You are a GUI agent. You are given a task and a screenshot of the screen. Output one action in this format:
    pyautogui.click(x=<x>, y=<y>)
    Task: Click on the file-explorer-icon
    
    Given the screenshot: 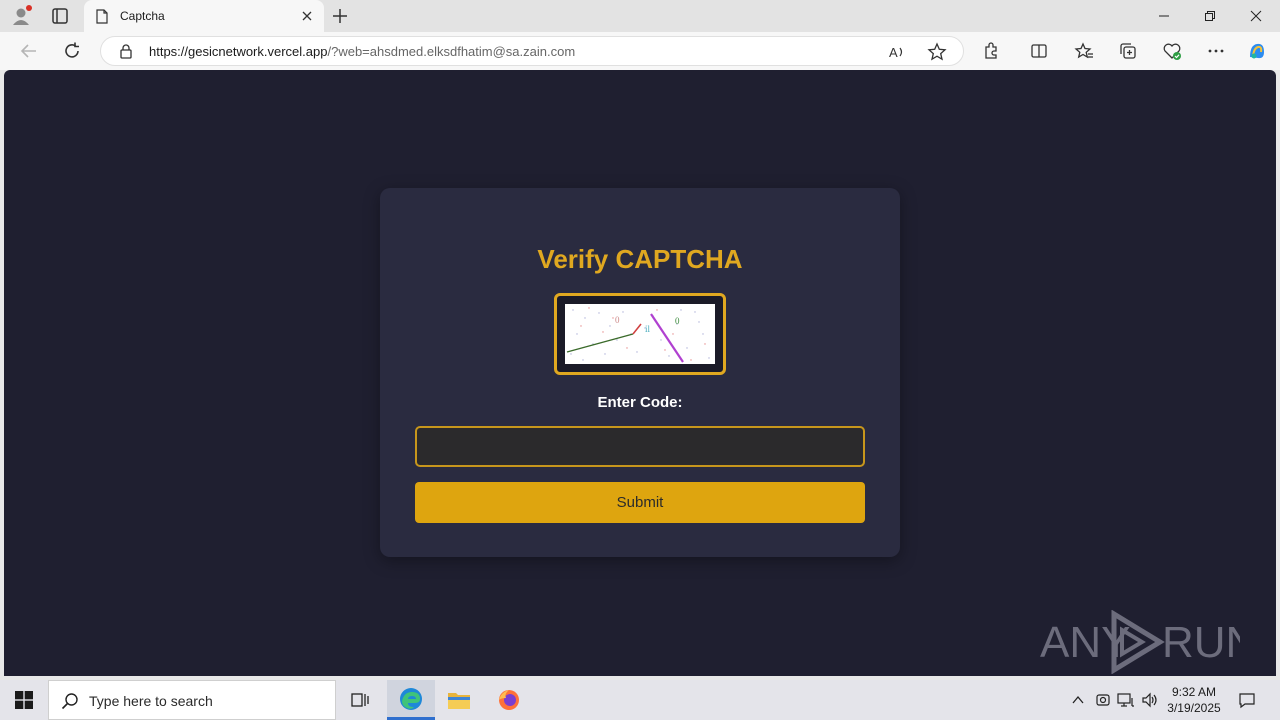 What is the action you would take?
    pyautogui.click(x=459, y=700)
    